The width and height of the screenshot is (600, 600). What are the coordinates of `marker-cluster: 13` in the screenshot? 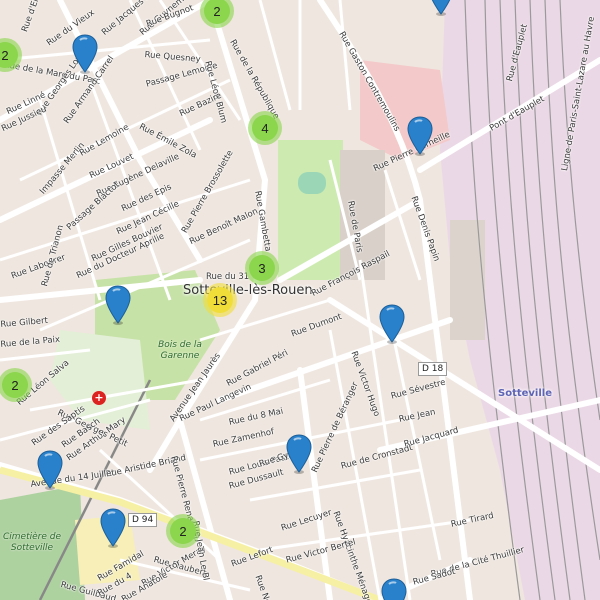 It's located at (220, 300).